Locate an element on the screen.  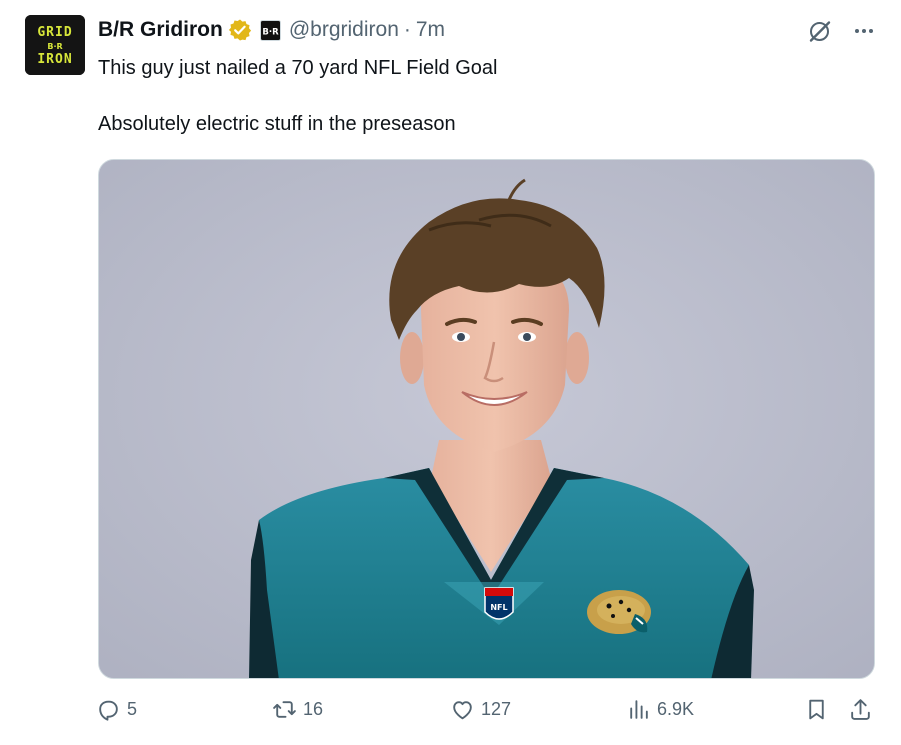
share-icon is located at coordinates (860, 709).